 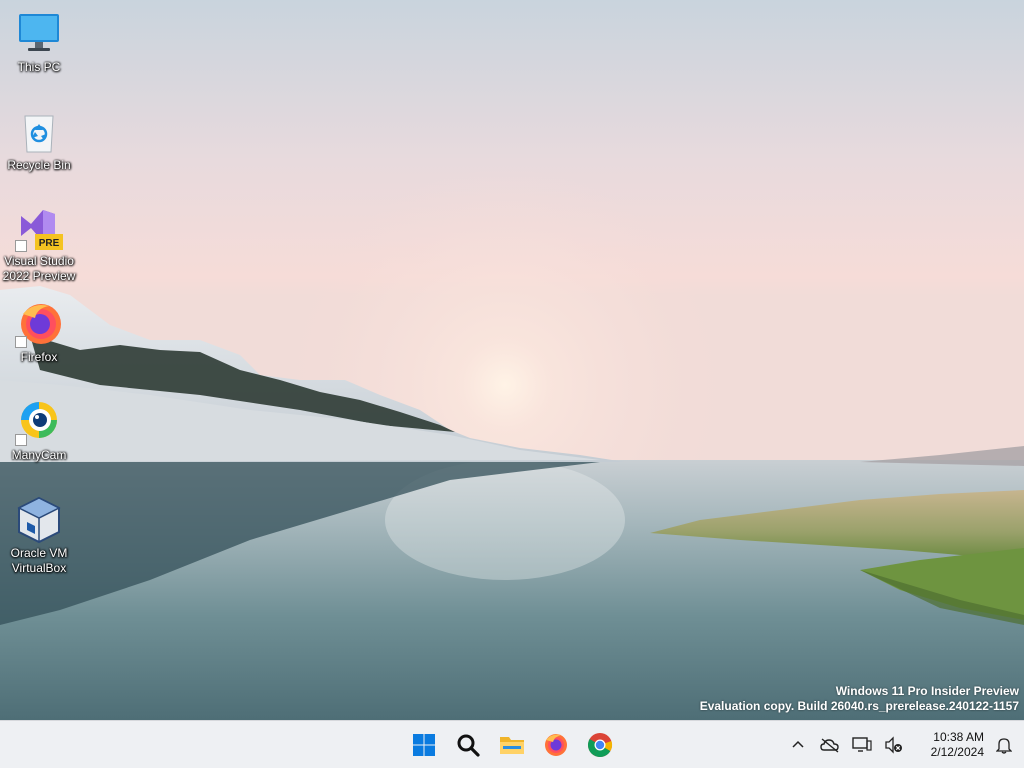 I want to click on taskbar: 10:38 AM 2/12/2024, so click(x=512, y=744).